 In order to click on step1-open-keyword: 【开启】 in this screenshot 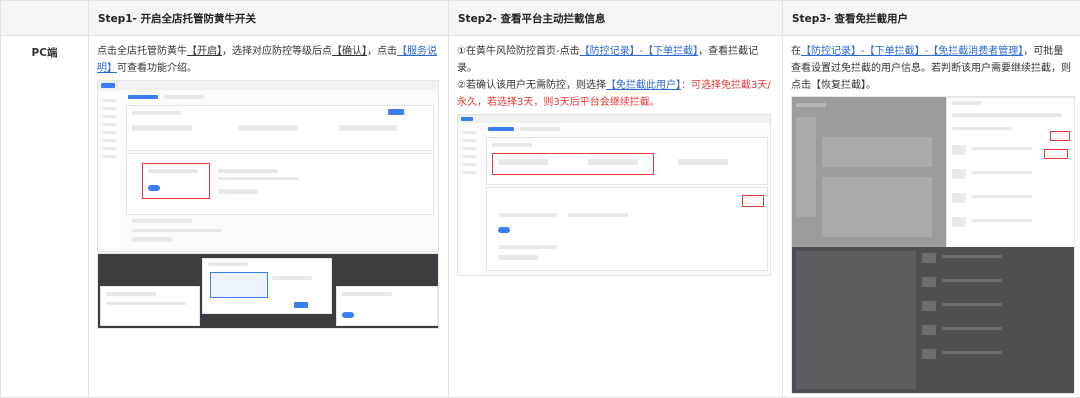, I will do `click(204, 51)`.